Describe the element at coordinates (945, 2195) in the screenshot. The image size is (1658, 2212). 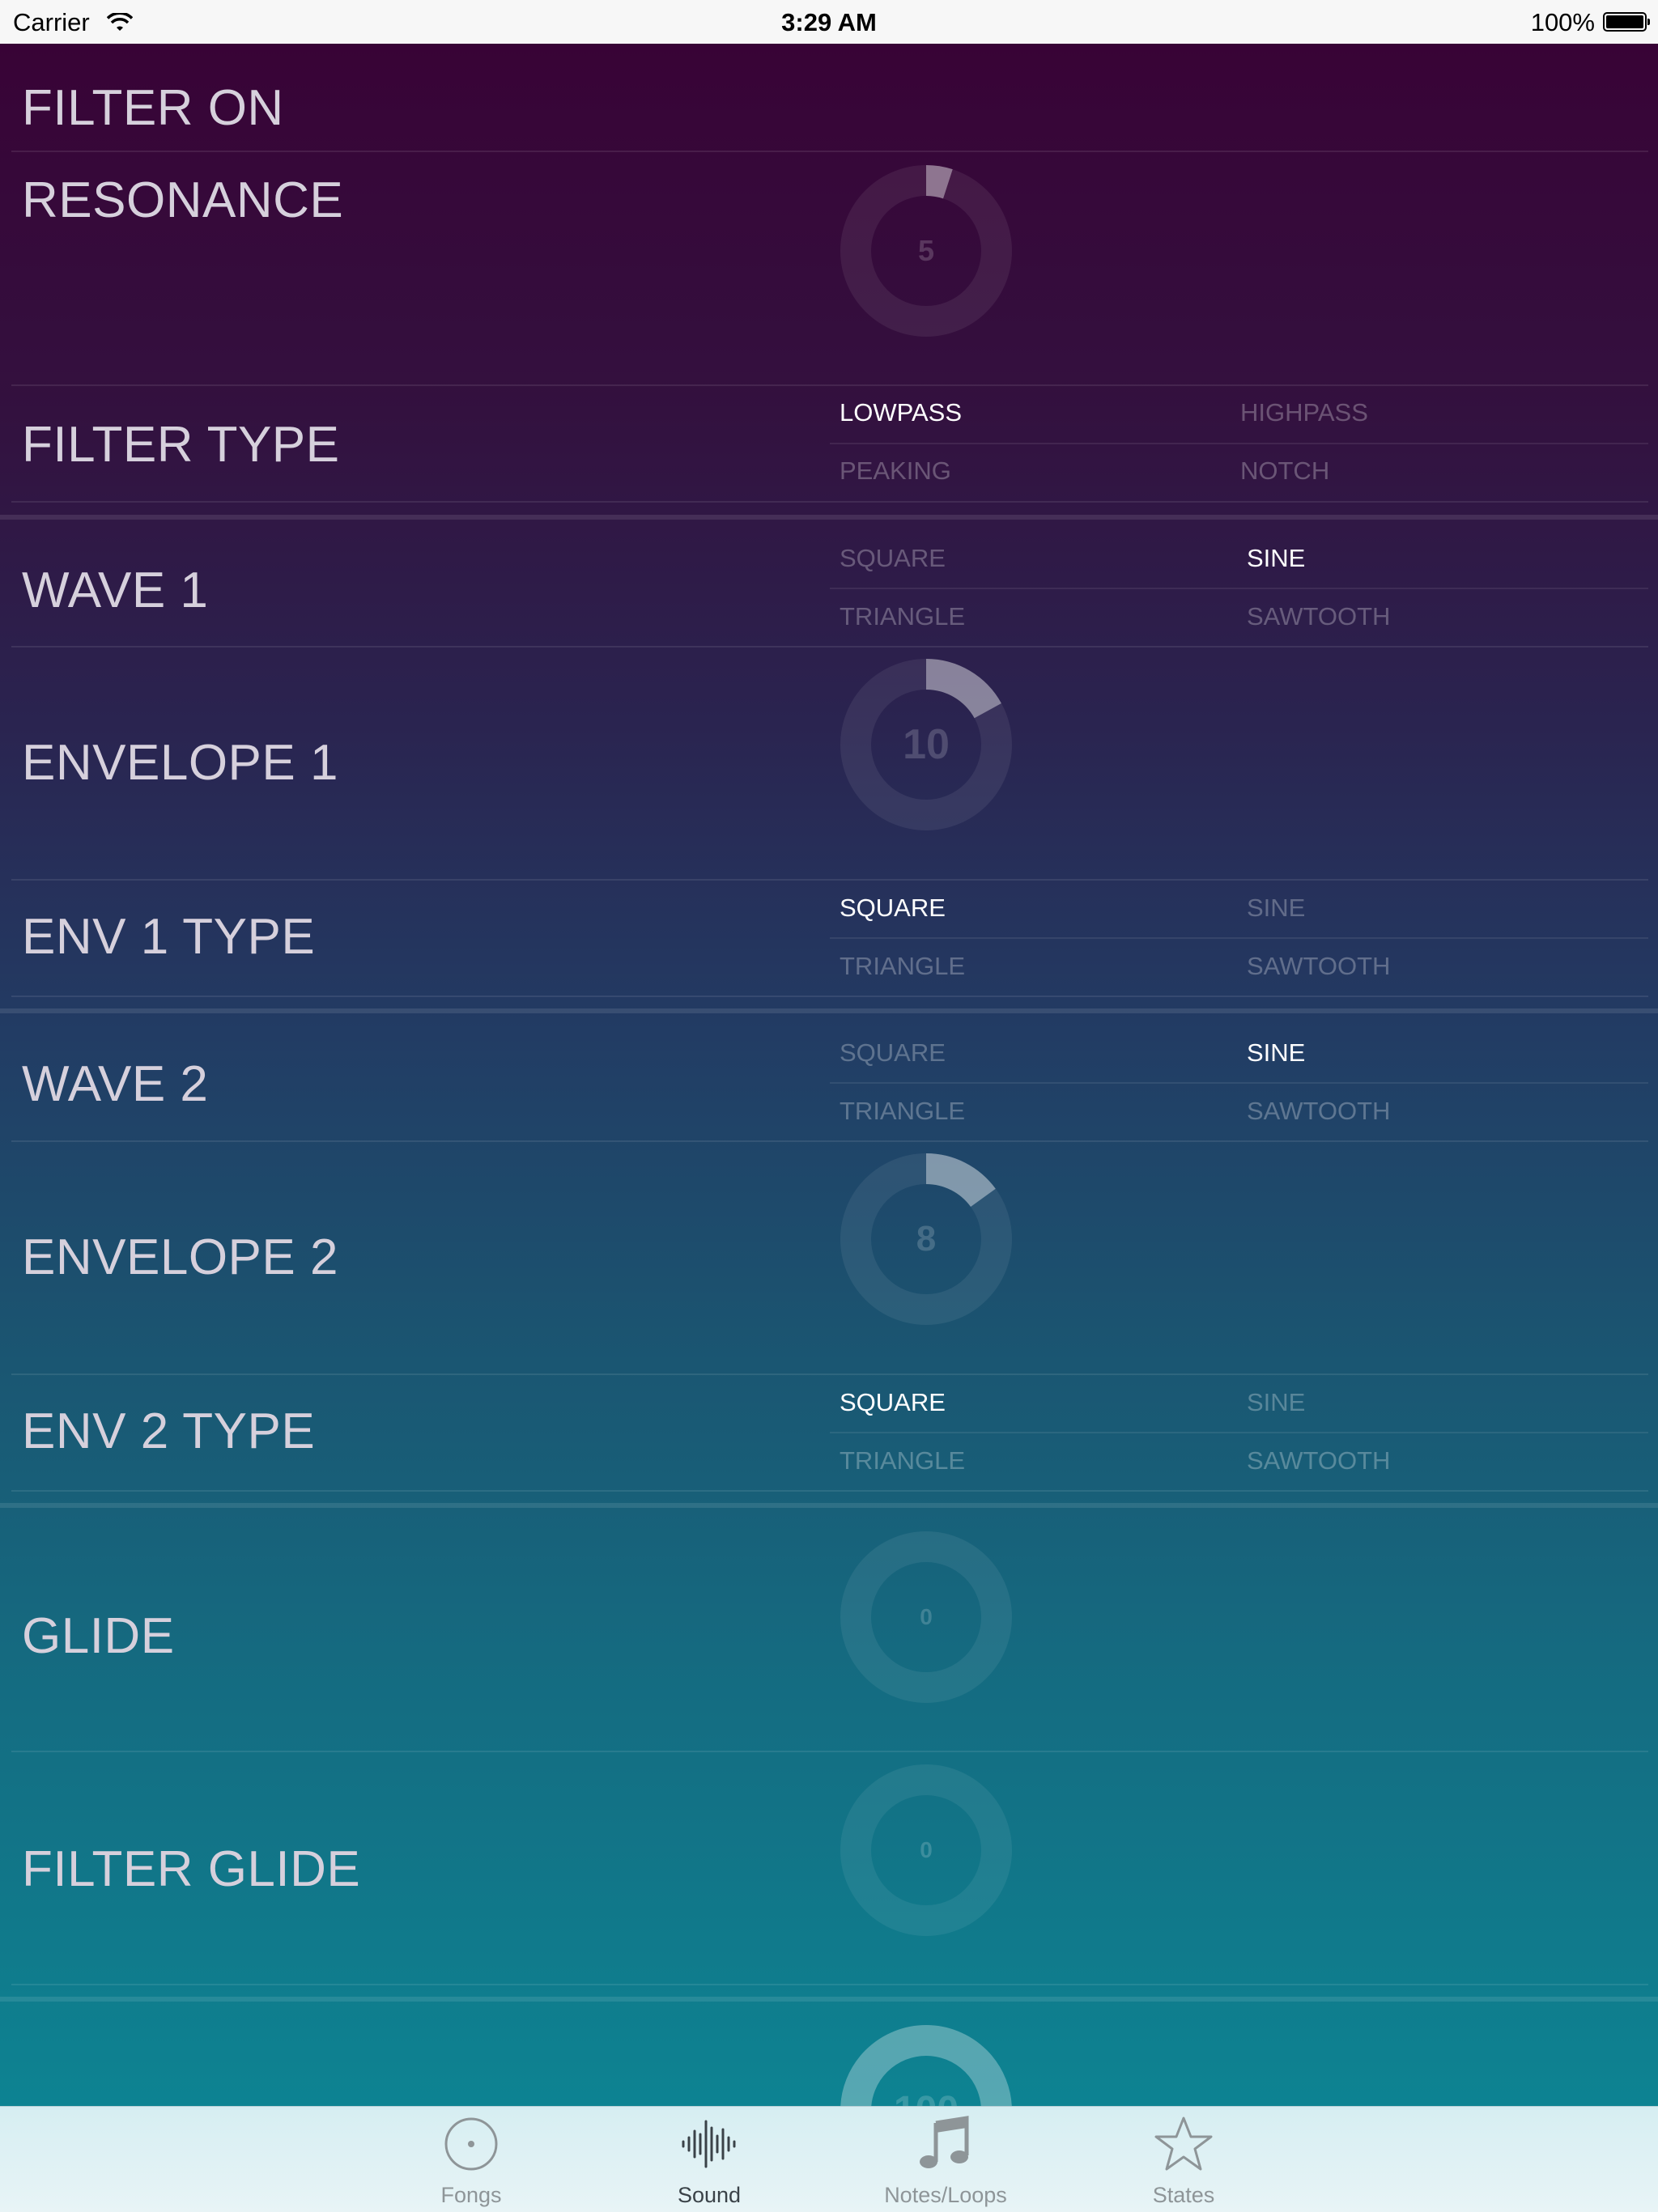
I see `tab-label: Notes/Loops` at that location.